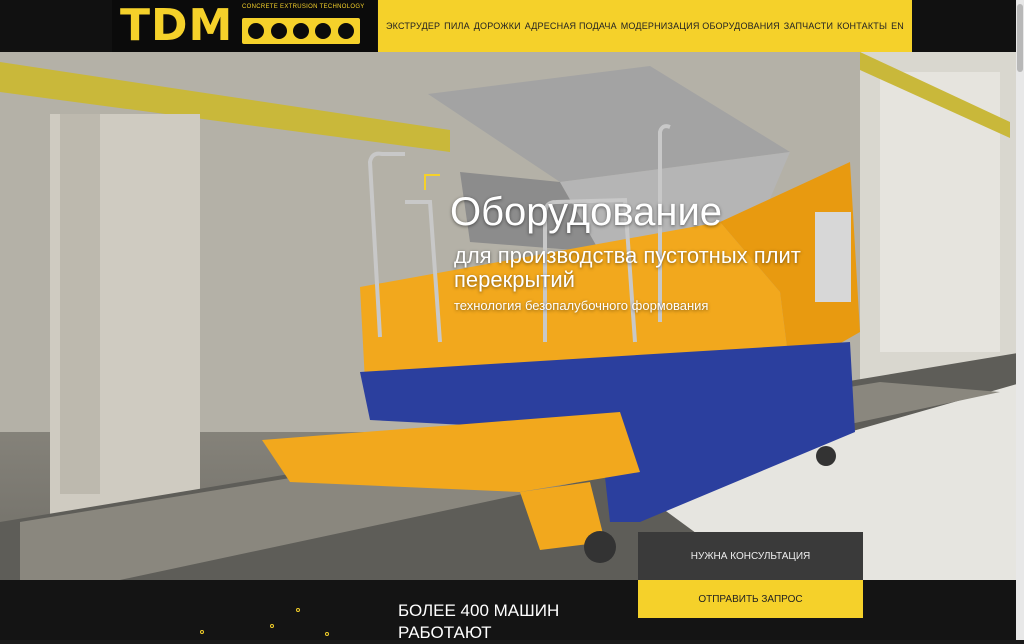 This screenshot has width=1024, height=644. I want to click on nav-item-saw: ПИЛА, so click(457, 26).